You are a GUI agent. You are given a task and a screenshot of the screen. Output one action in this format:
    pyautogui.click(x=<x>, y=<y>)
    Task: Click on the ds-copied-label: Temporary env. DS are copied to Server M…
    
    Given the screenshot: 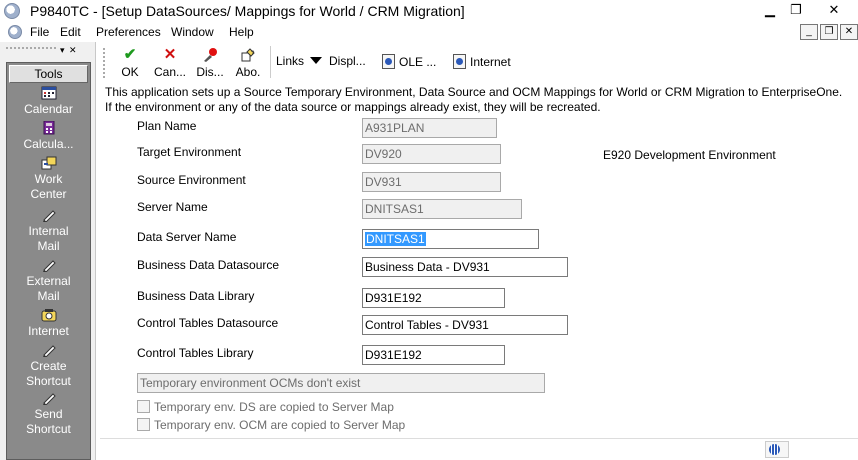 What is the action you would take?
    pyautogui.click(x=274, y=407)
    